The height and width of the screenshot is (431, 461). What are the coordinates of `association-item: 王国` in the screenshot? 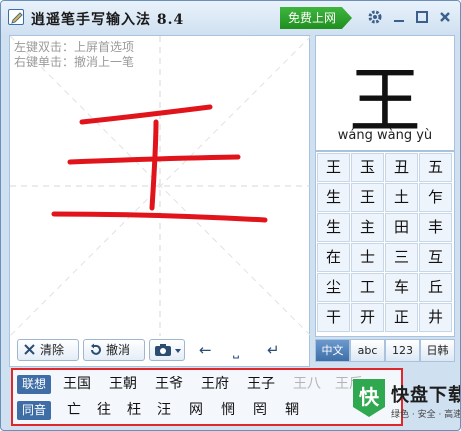 It's located at (77, 384).